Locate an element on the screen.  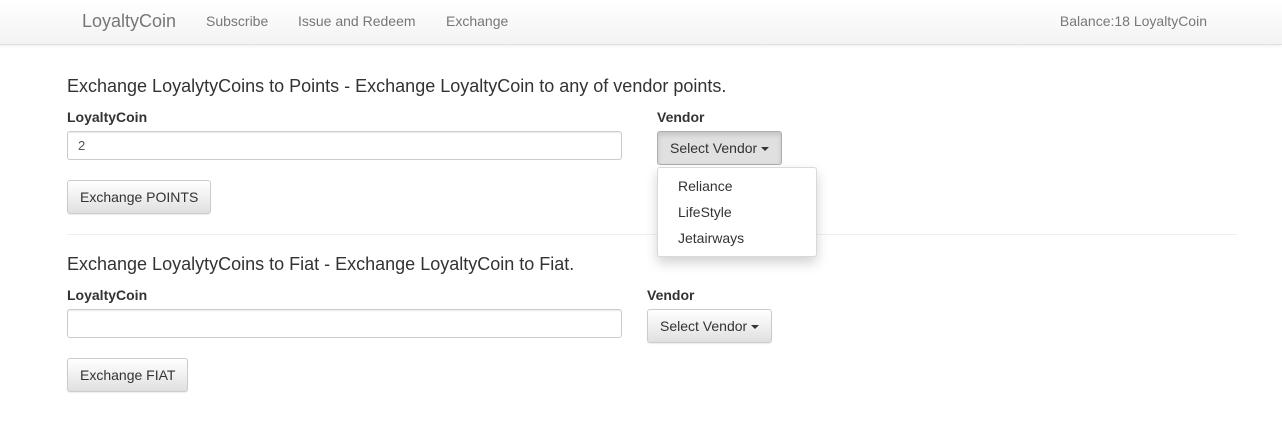
fiat-coin-label: LoyaltyCoin is located at coordinates (107, 295).